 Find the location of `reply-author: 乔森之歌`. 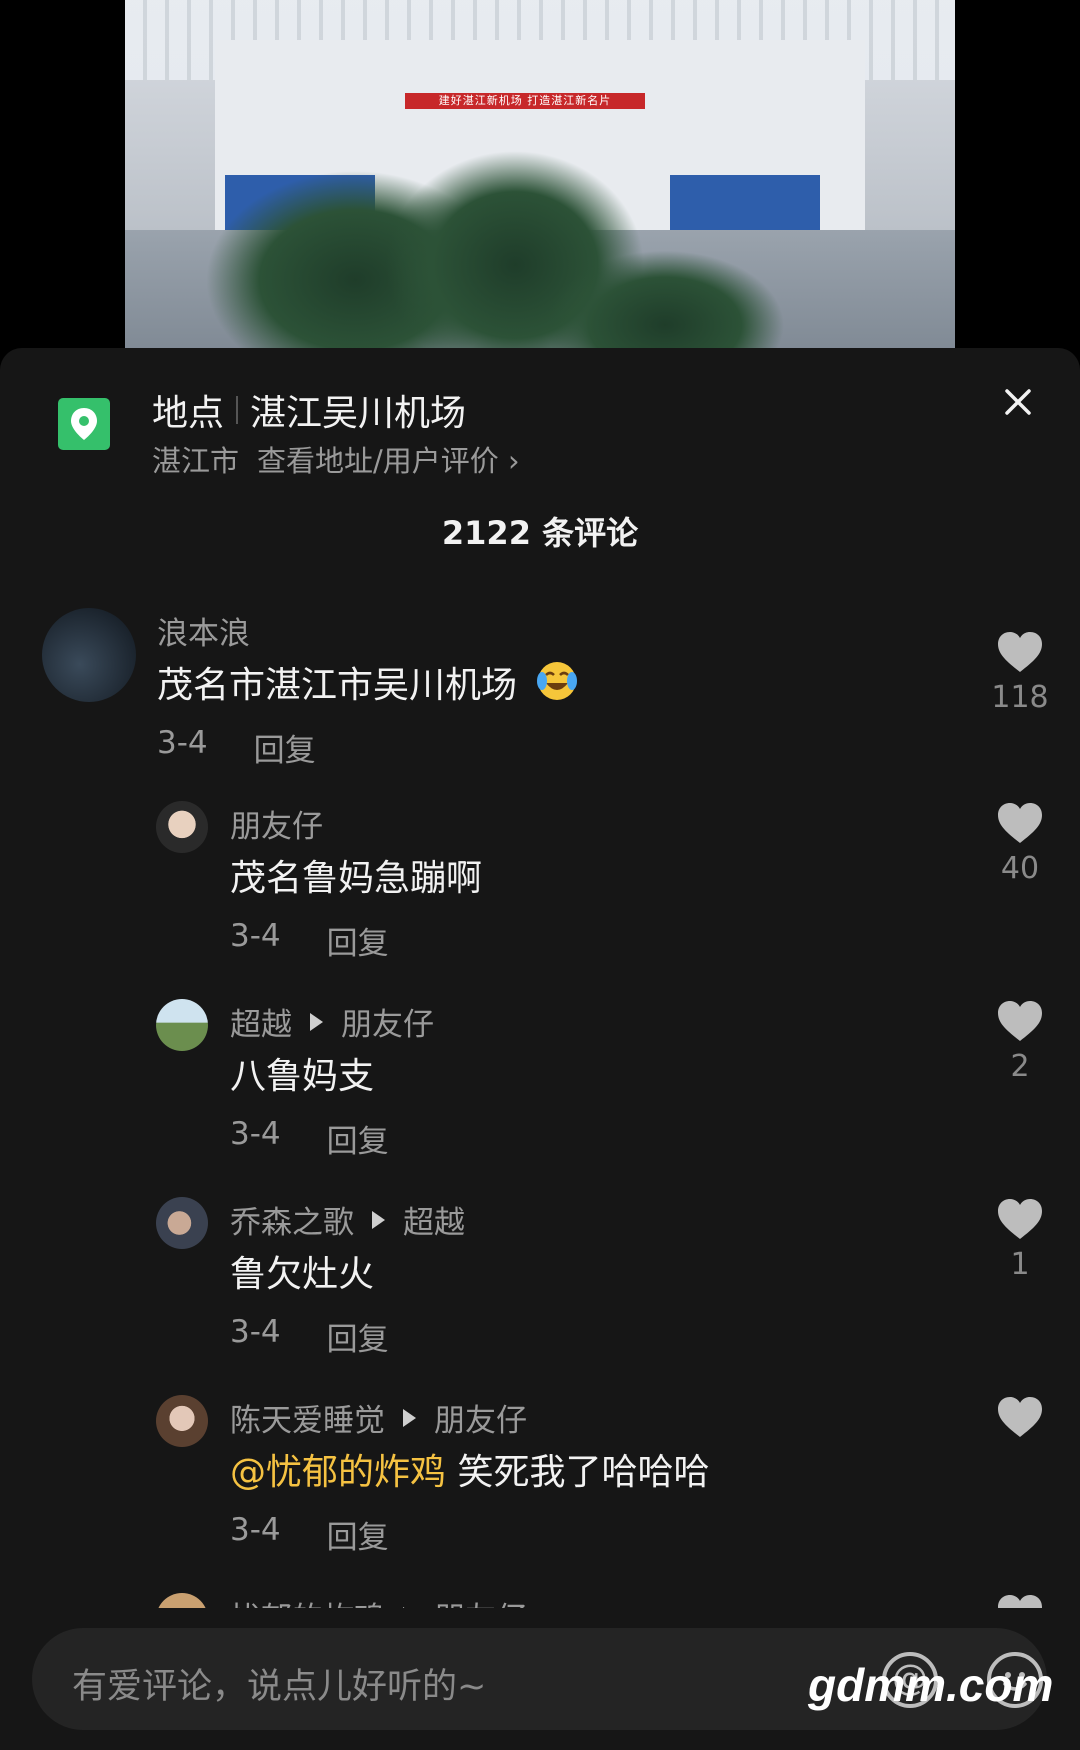

reply-author: 乔森之歌 is located at coordinates (292, 1219).